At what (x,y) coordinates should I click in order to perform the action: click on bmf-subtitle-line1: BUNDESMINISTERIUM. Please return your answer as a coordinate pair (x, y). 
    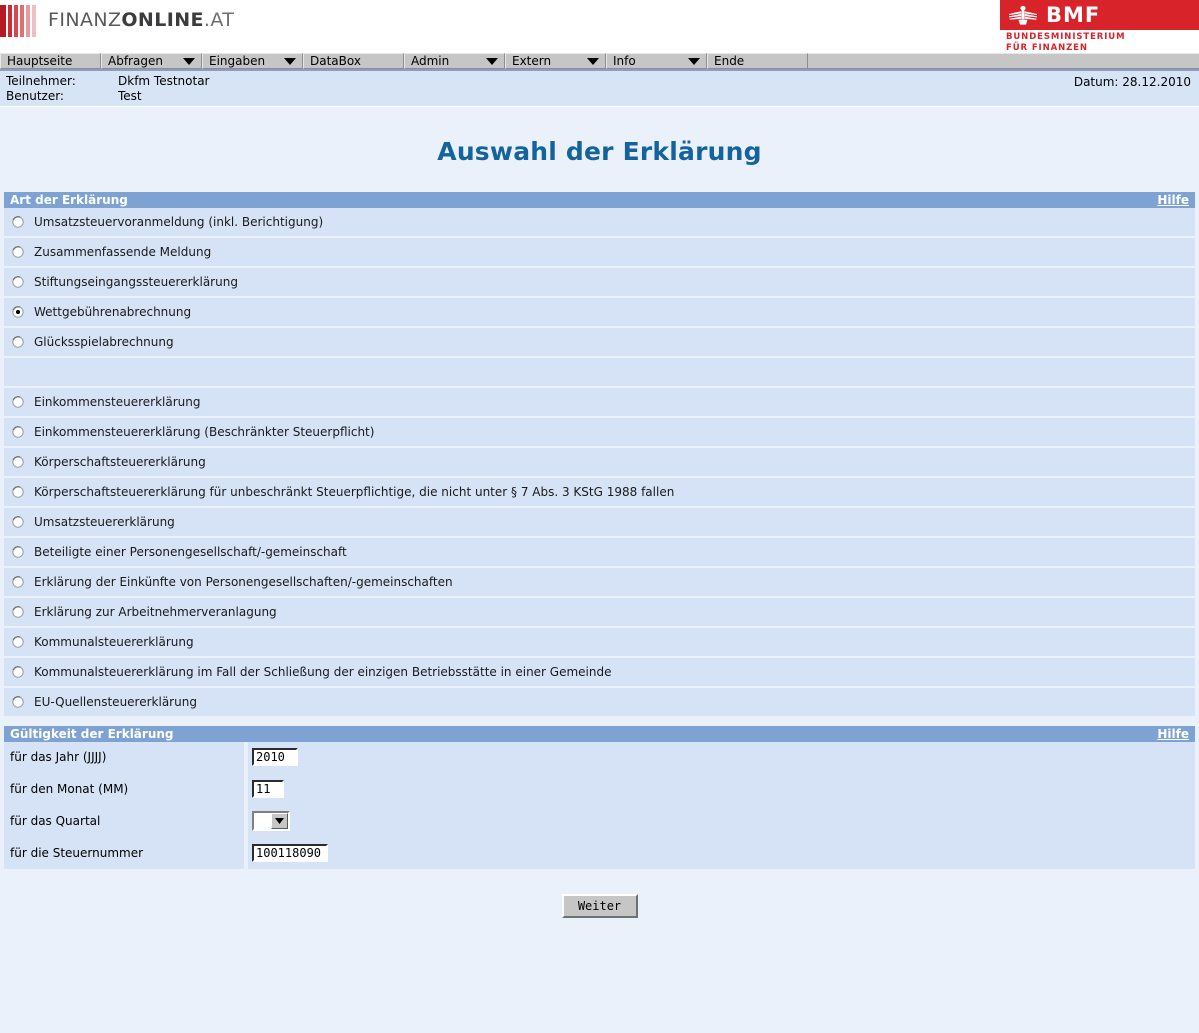
    Looking at the image, I should click on (1066, 37).